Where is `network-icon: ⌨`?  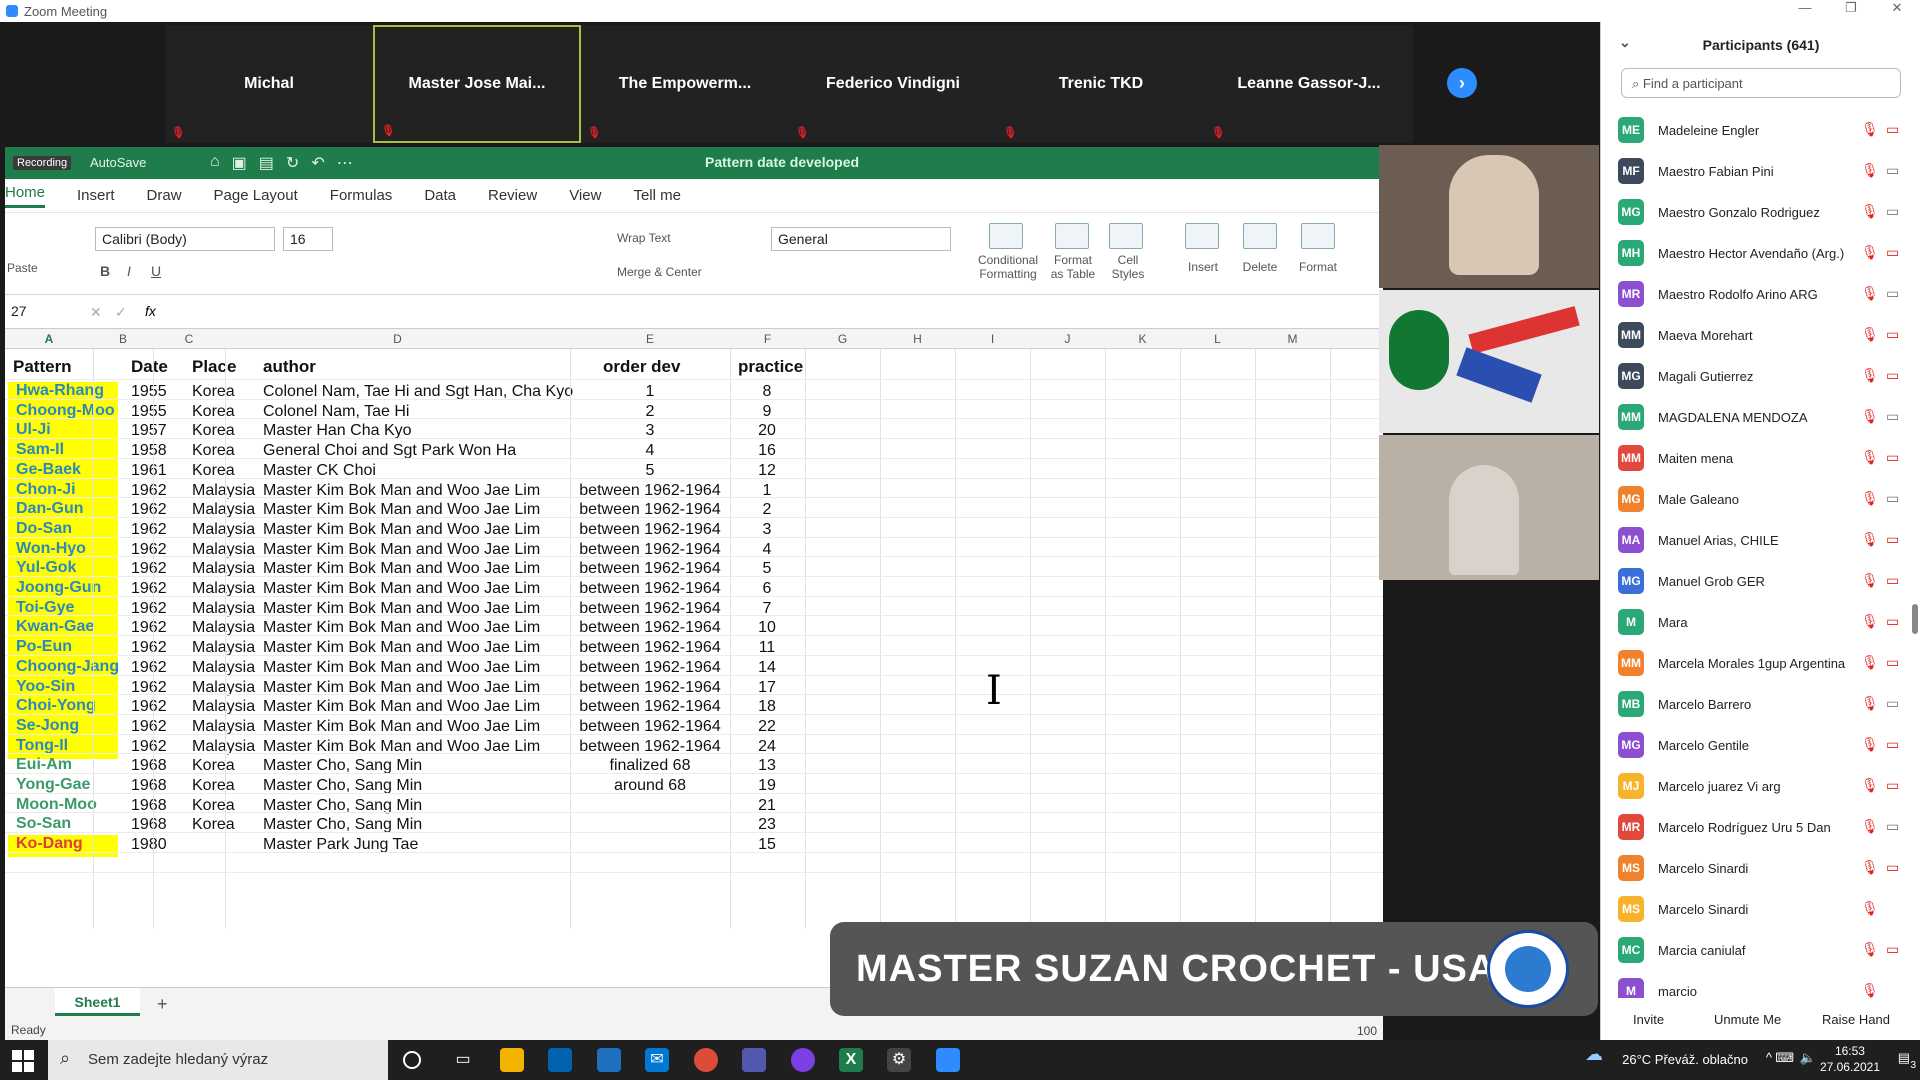 network-icon: ⌨ is located at coordinates (1784, 1058).